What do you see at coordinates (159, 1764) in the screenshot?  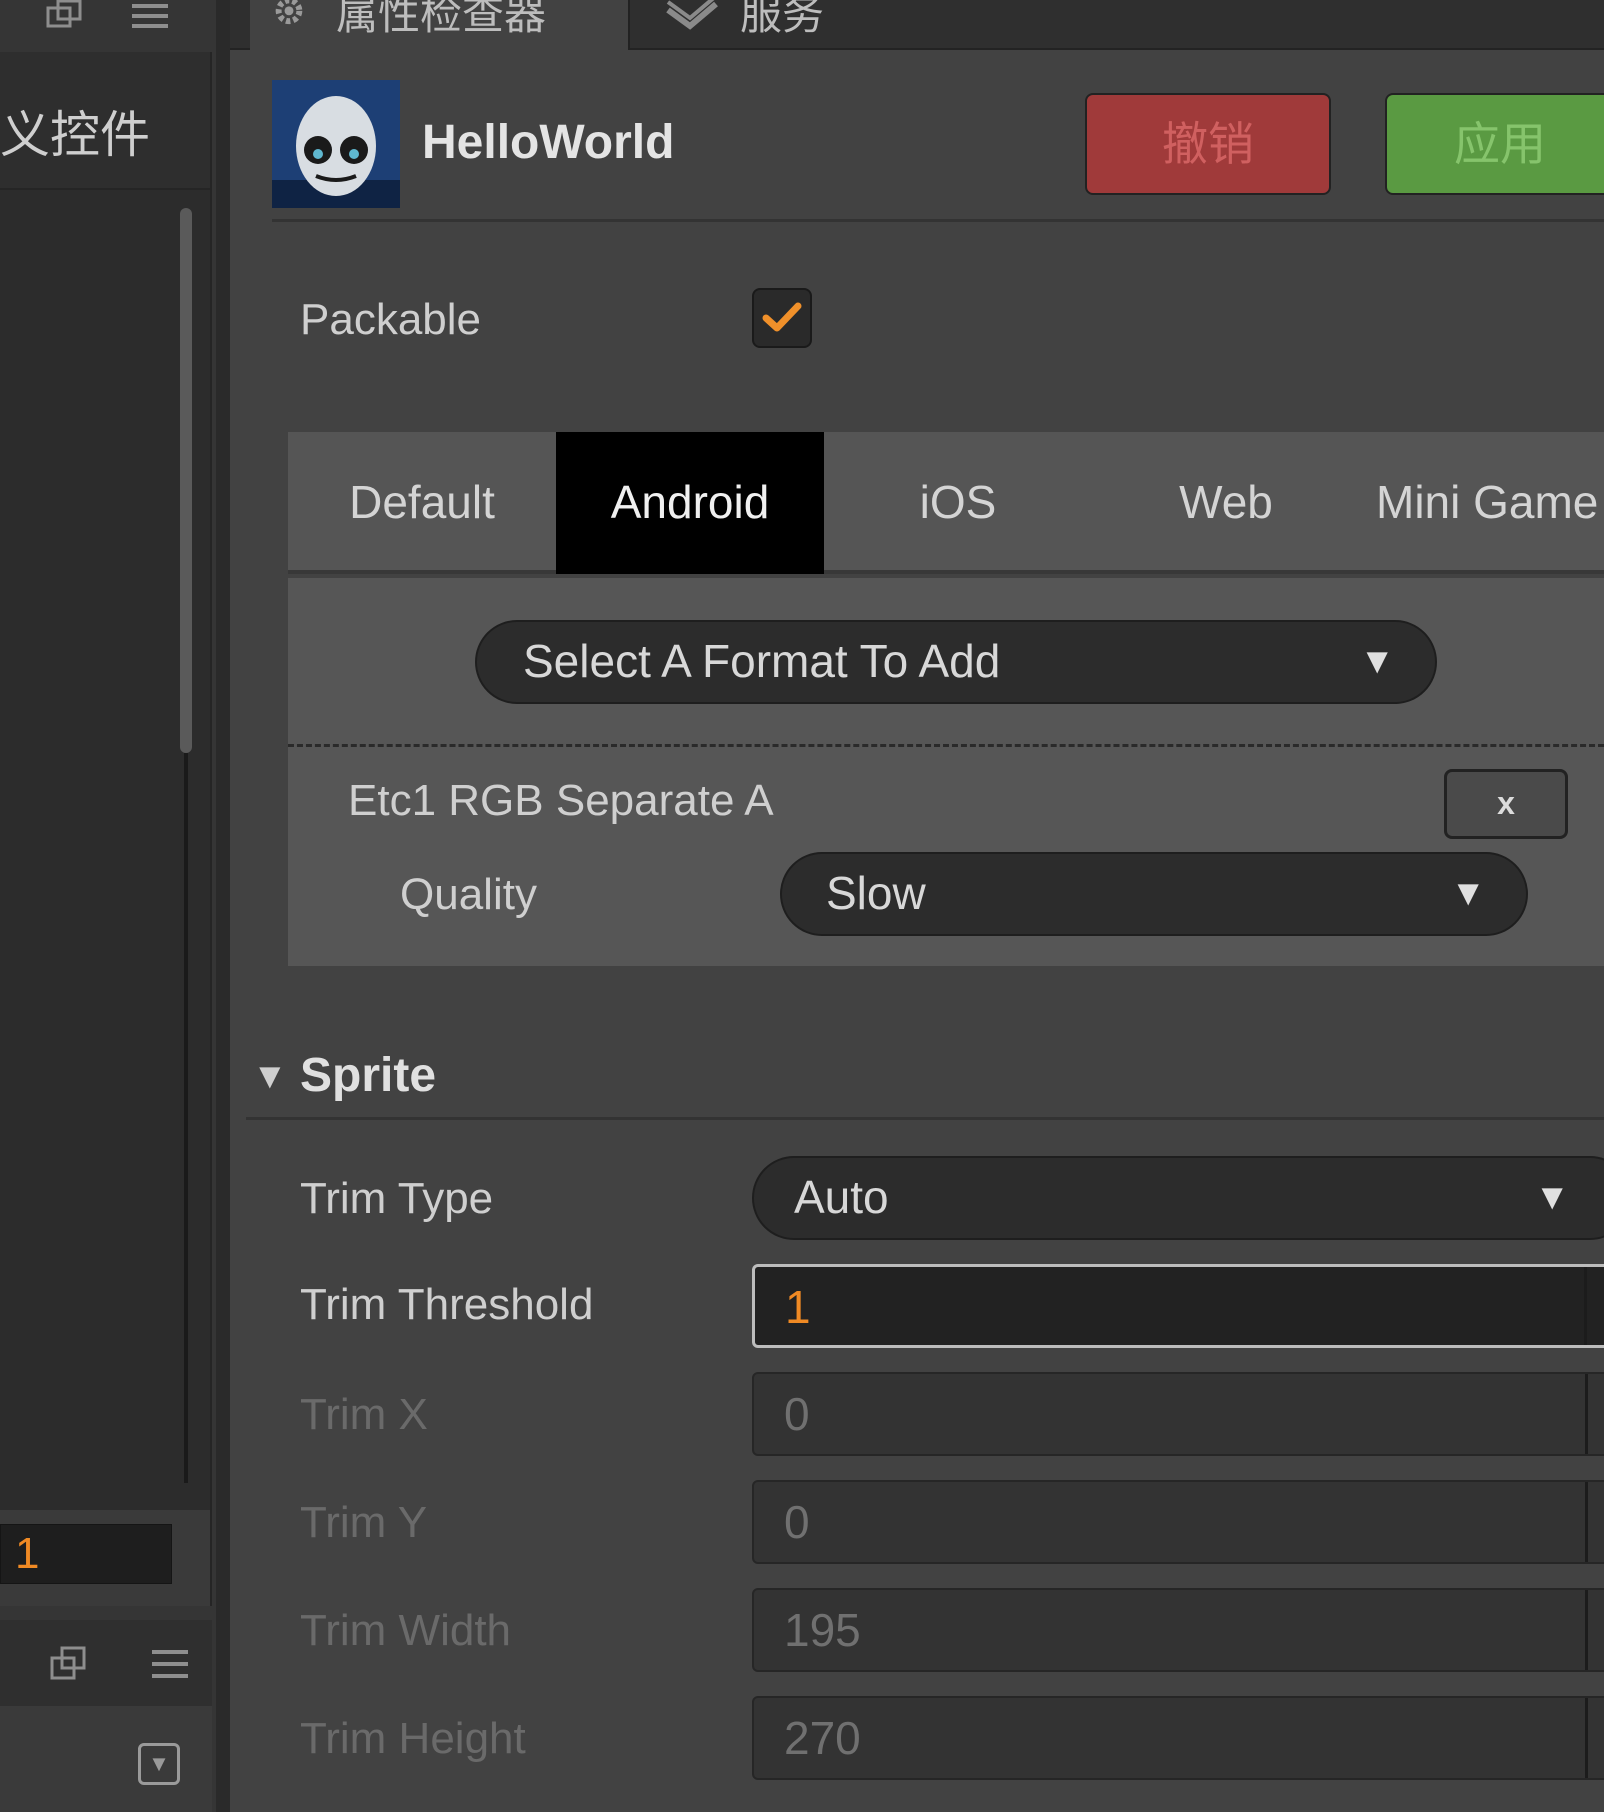 I see `collapse-icon: ▼` at bounding box center [159, 1764].